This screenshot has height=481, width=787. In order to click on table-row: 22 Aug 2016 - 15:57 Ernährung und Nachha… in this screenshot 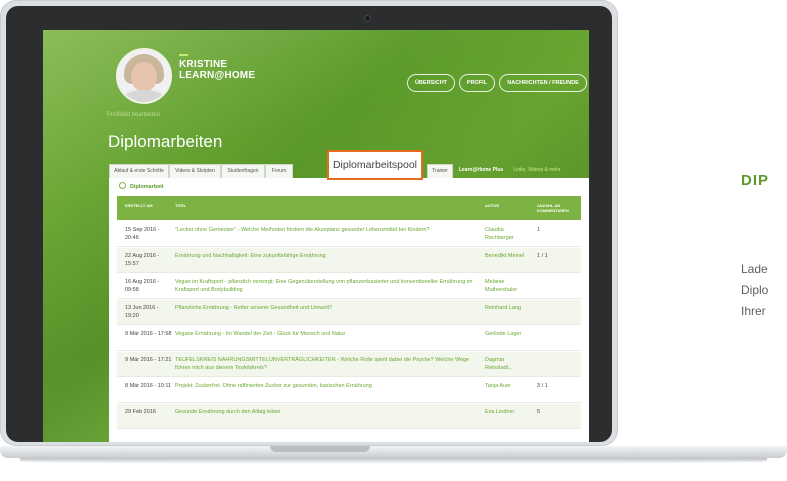, I will do `click(349, 260)`.